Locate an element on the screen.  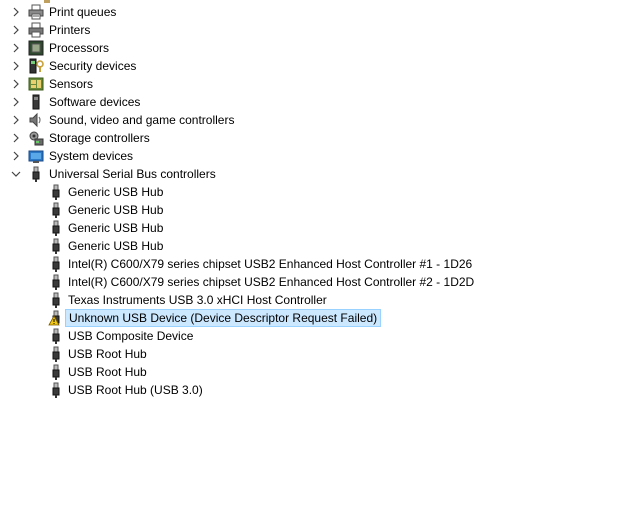
speaker-icon is located at coordinates (35, 120).